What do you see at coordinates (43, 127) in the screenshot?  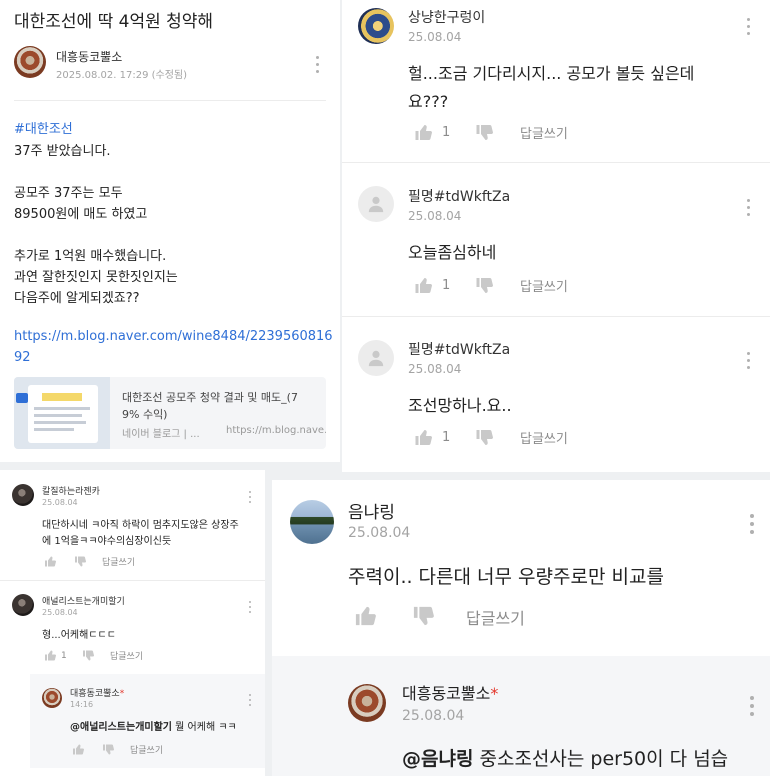 I see `hashtag-link: #대한조선` at bounding box center [43, 127].